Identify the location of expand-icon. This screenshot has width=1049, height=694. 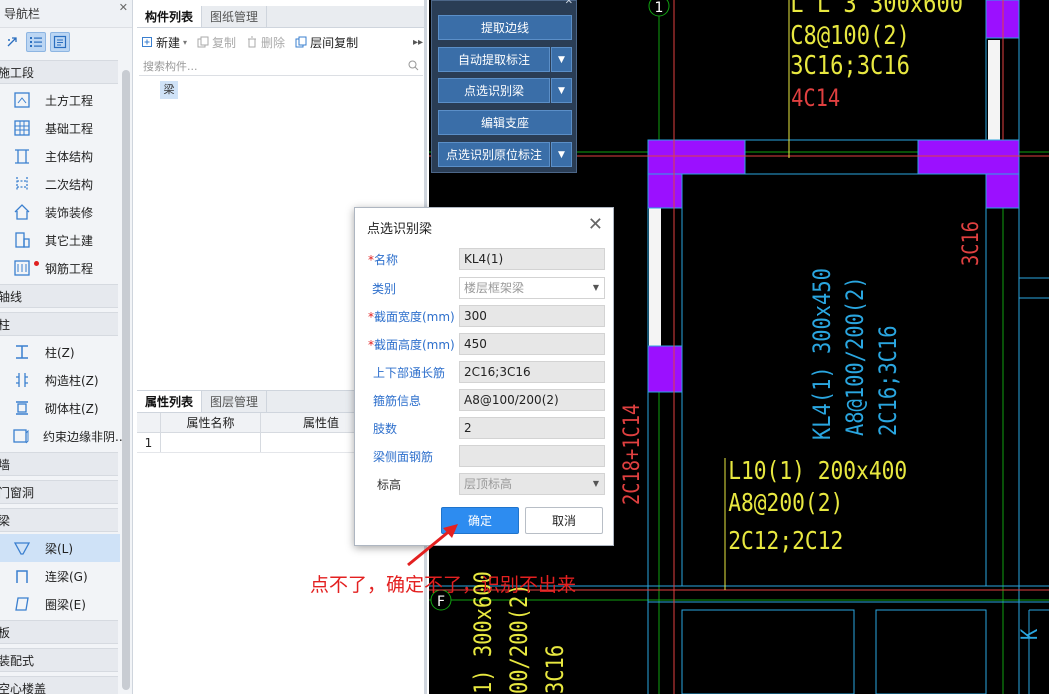
(12, 42).